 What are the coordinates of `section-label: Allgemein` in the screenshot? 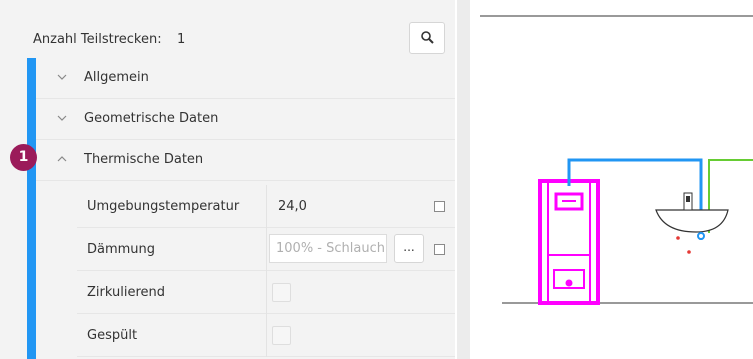 It's located at (116, 77).